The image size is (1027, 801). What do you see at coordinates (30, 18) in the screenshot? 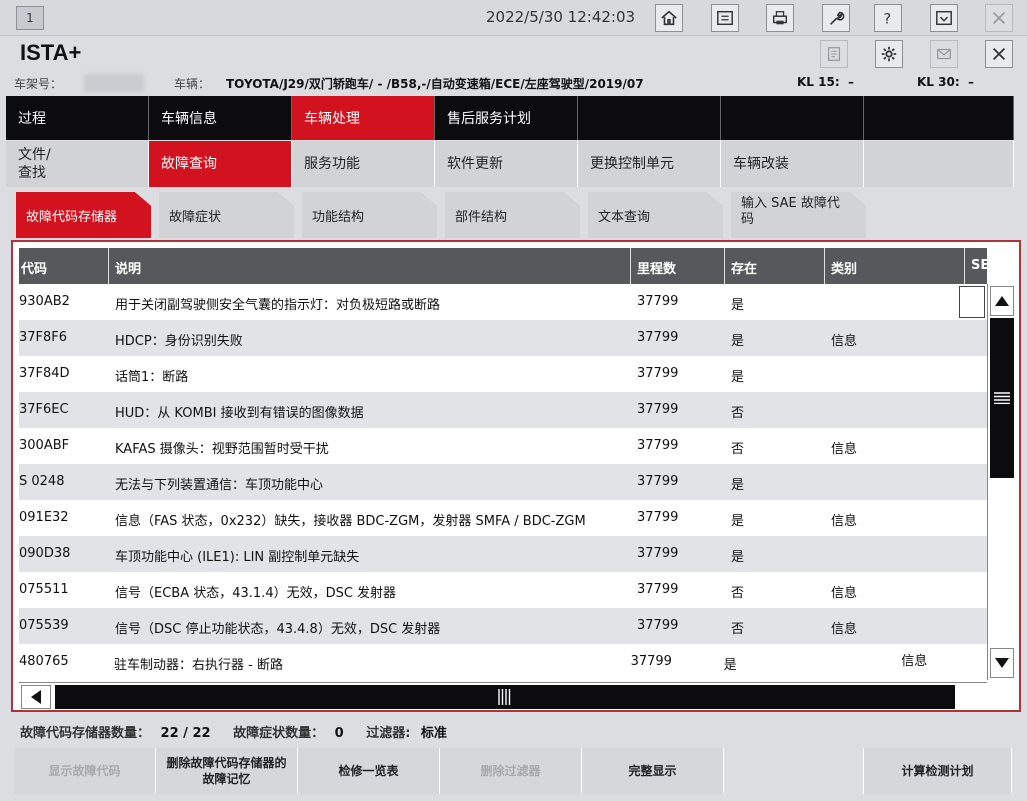
I see `window-number: 1` at bounding box center [30, 18].